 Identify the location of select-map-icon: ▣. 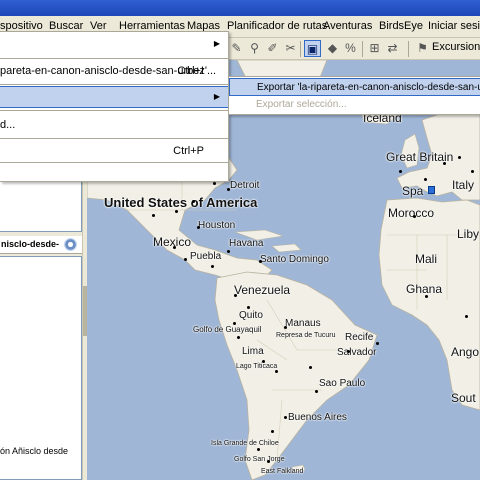
(312, 48).